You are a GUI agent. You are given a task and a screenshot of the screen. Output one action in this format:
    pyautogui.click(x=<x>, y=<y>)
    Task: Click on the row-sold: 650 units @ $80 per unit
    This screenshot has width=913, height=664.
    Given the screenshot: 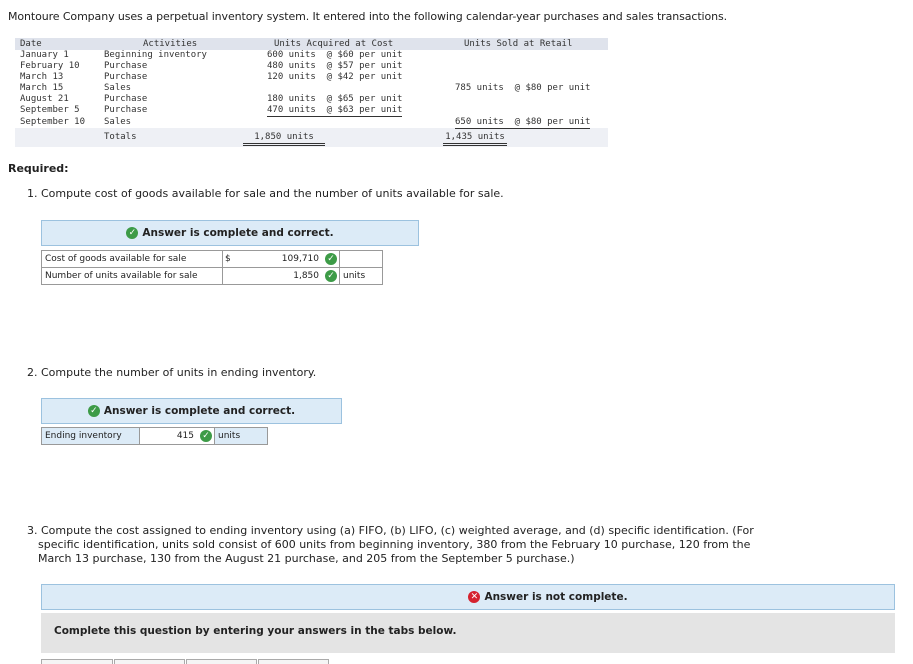 What is the action you would take?
    pyautogui.click(x=523, y=123)
    